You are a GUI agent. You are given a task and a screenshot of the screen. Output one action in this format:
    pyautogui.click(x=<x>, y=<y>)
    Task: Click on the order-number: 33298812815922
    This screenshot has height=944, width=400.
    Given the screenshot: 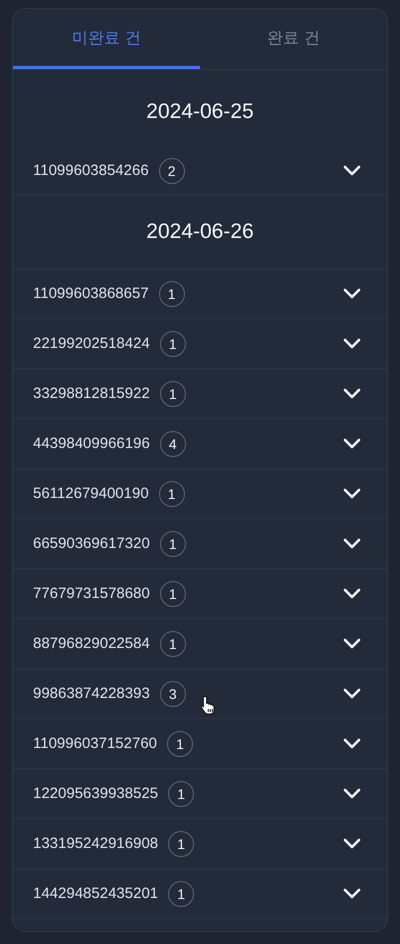 What is the action you would take?
    pyautogui.click(x=91, y=393)
    